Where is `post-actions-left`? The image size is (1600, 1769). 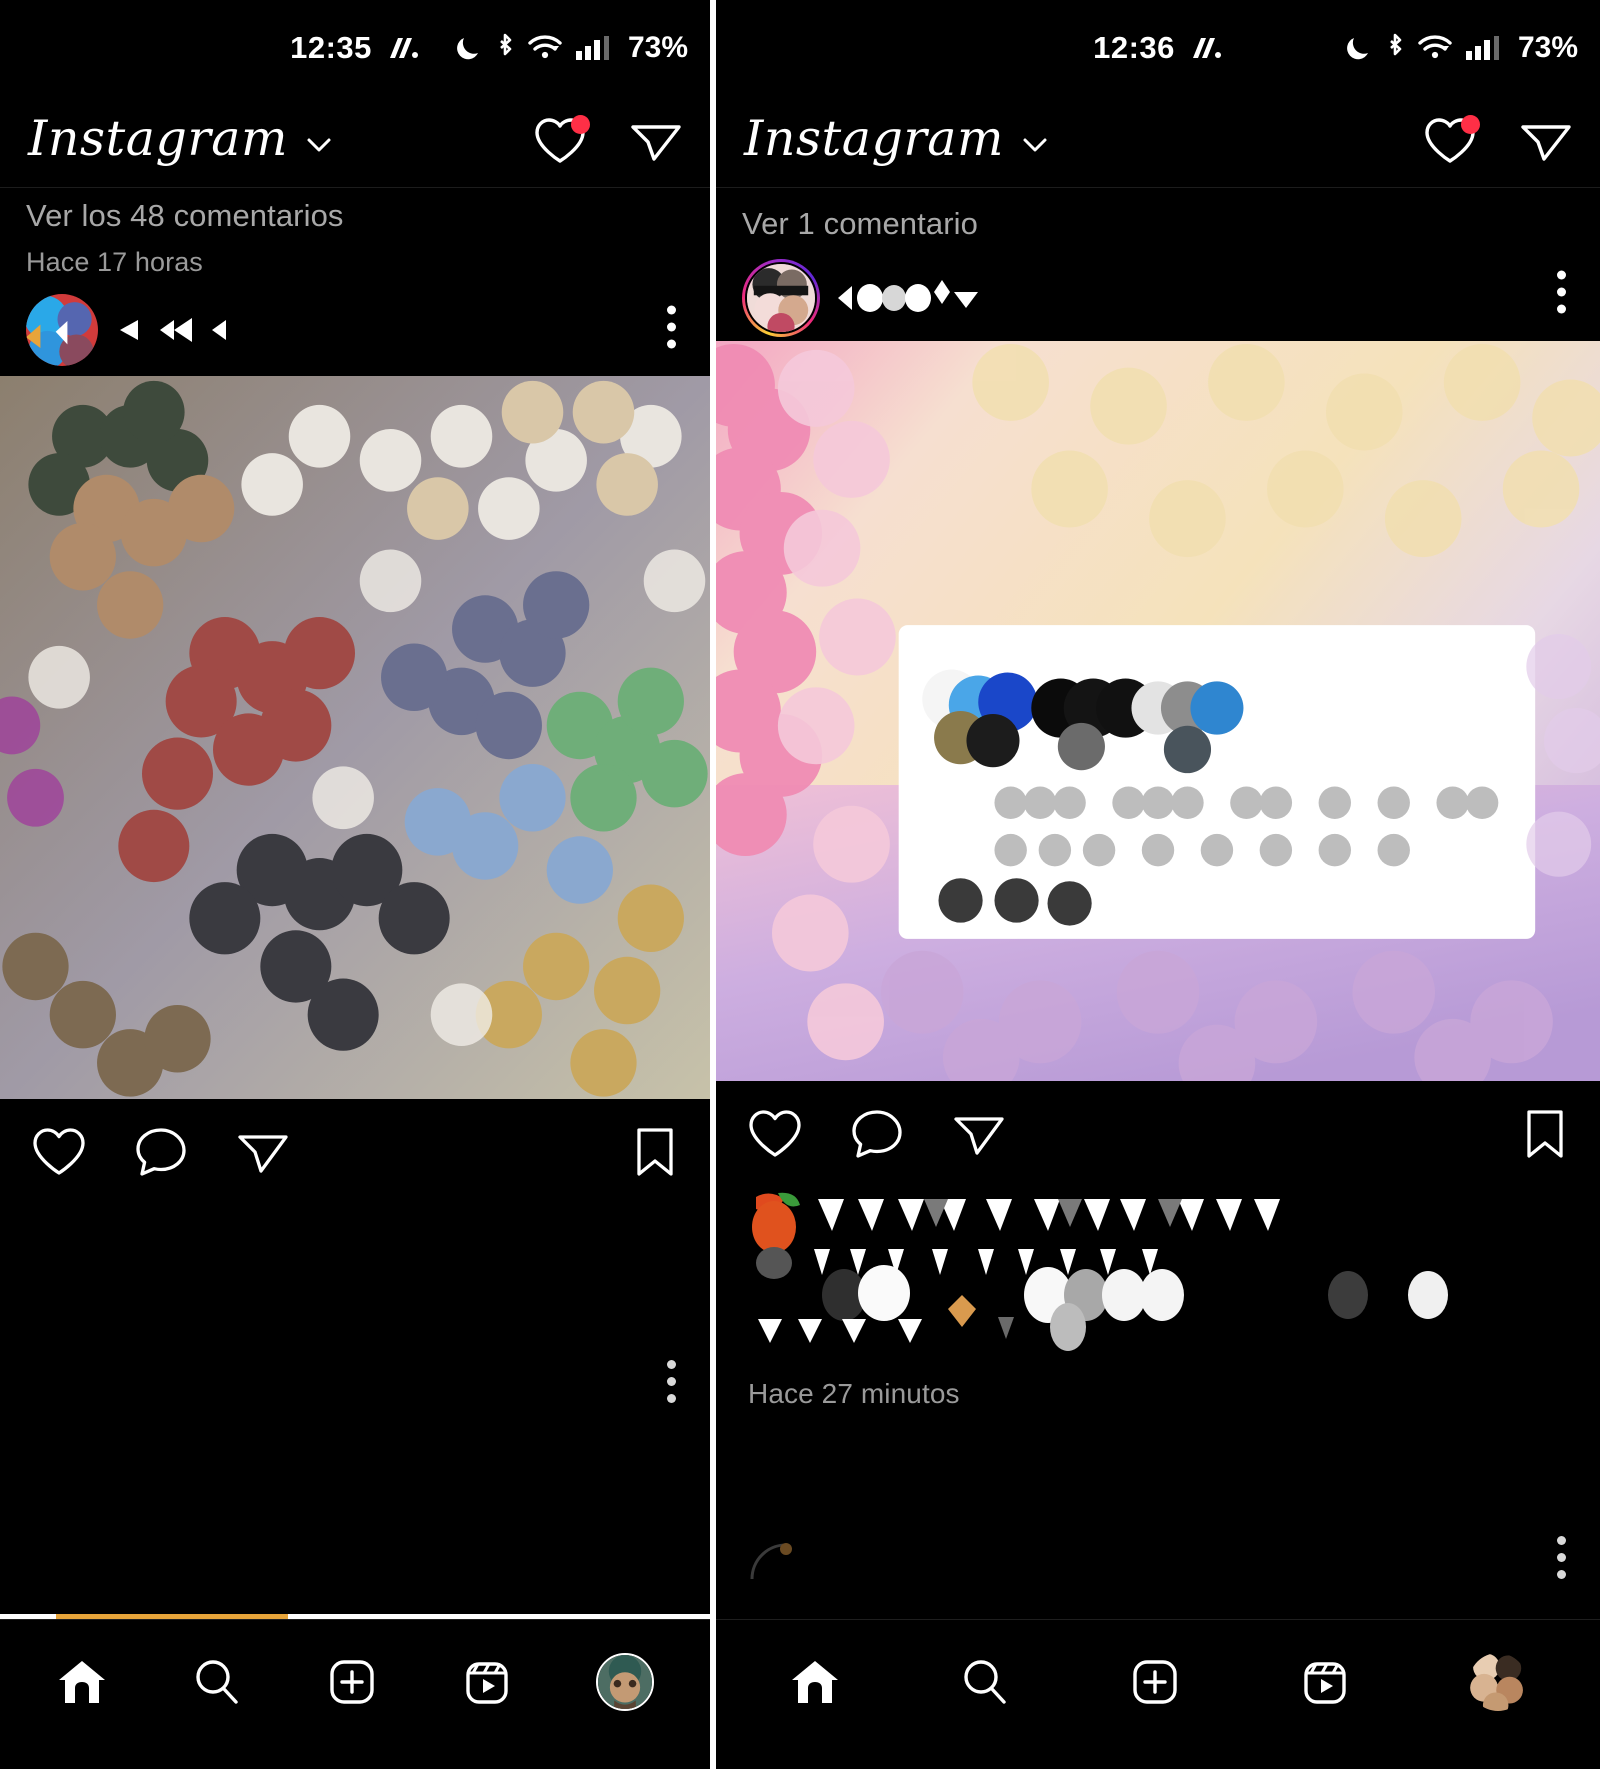 post-actions-left is located at coordinates (355, 1149).